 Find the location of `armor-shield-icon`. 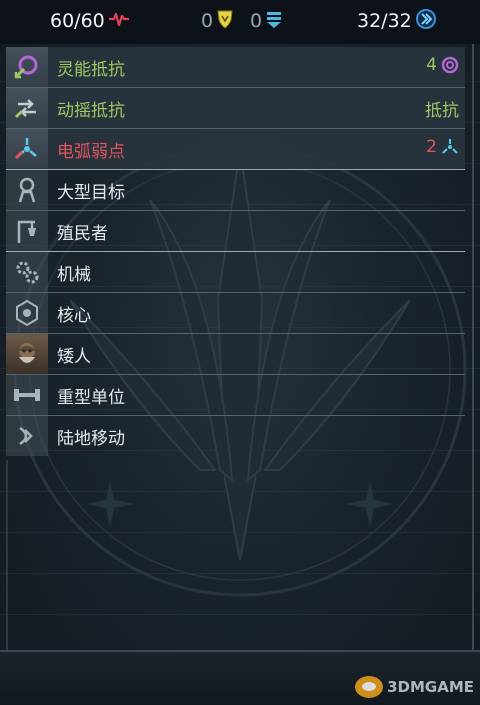

armor-shield-icon is located at coordinates (225, 21).